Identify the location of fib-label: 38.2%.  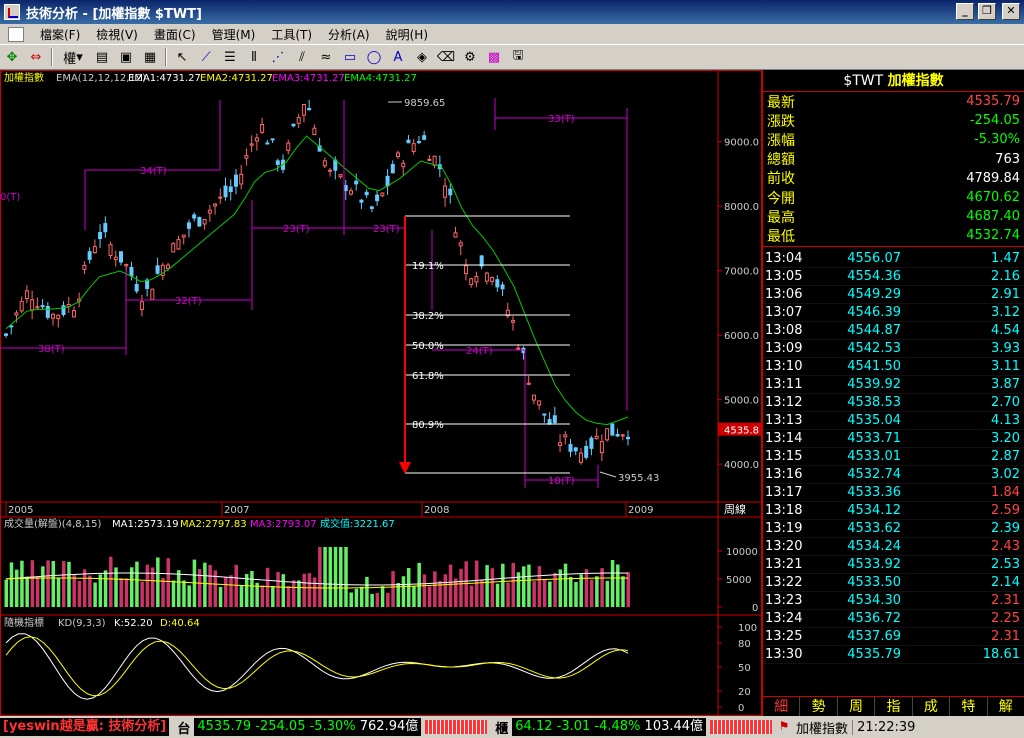
(428, 316).